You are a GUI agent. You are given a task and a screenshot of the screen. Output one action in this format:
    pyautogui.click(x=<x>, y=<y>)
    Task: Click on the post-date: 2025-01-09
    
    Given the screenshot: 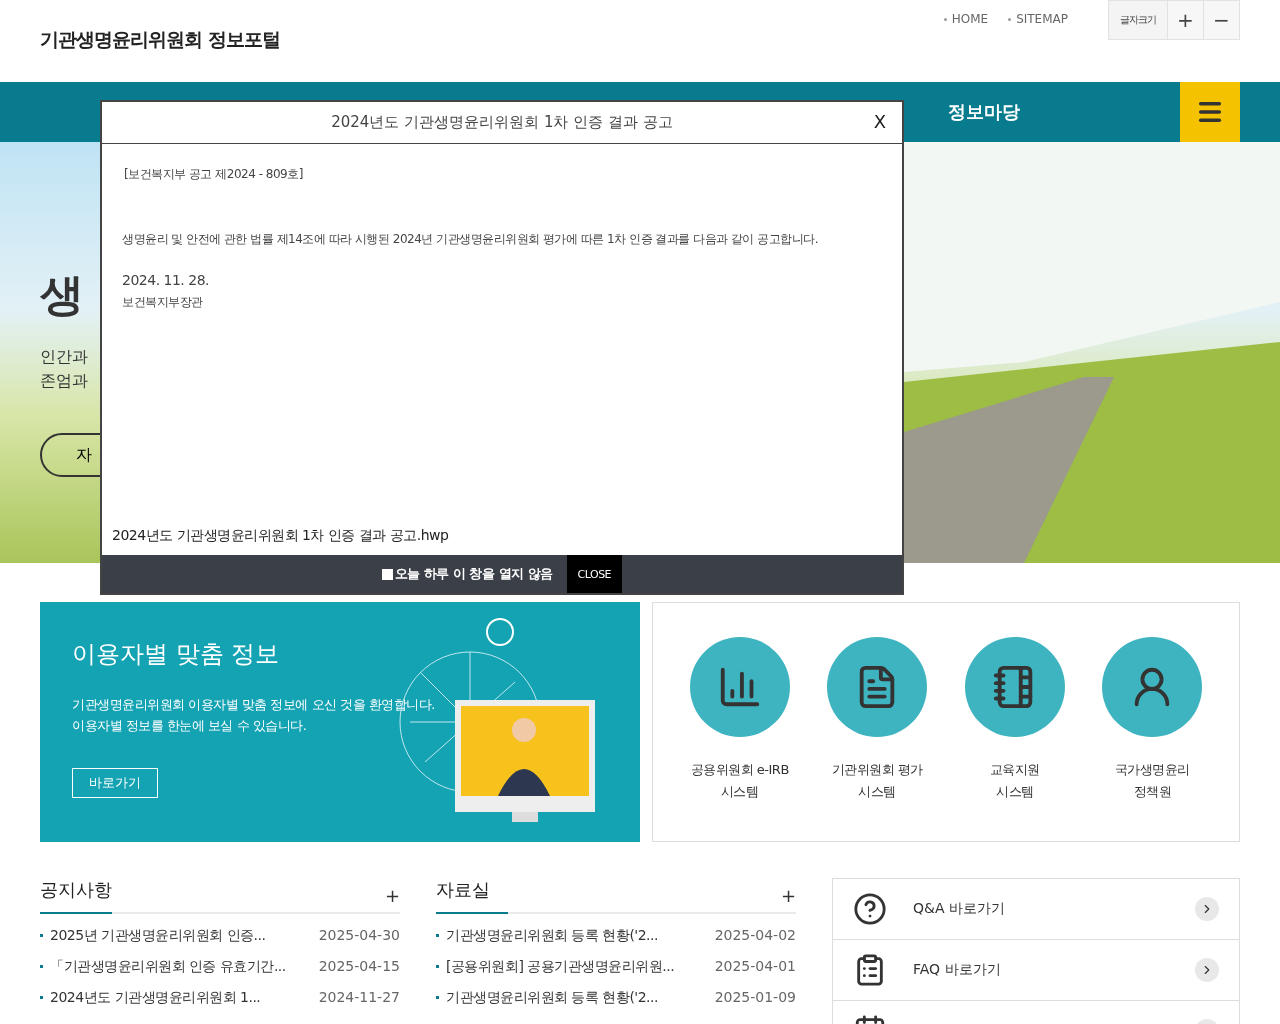 What is the action you would take?
    pyautogui.click(x=755, y=997)
    